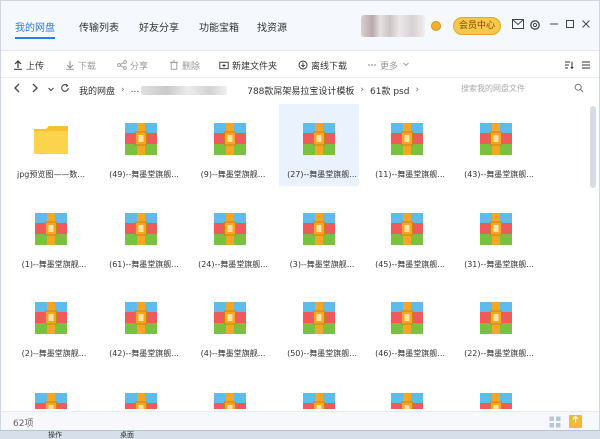 The height and width of the screenshot is (439, 600). I want to click on breadcrumb: 我的网盘 › ... 788款屌架易拉宝设计模板 › 61款 psd ›, so click(252, 90).